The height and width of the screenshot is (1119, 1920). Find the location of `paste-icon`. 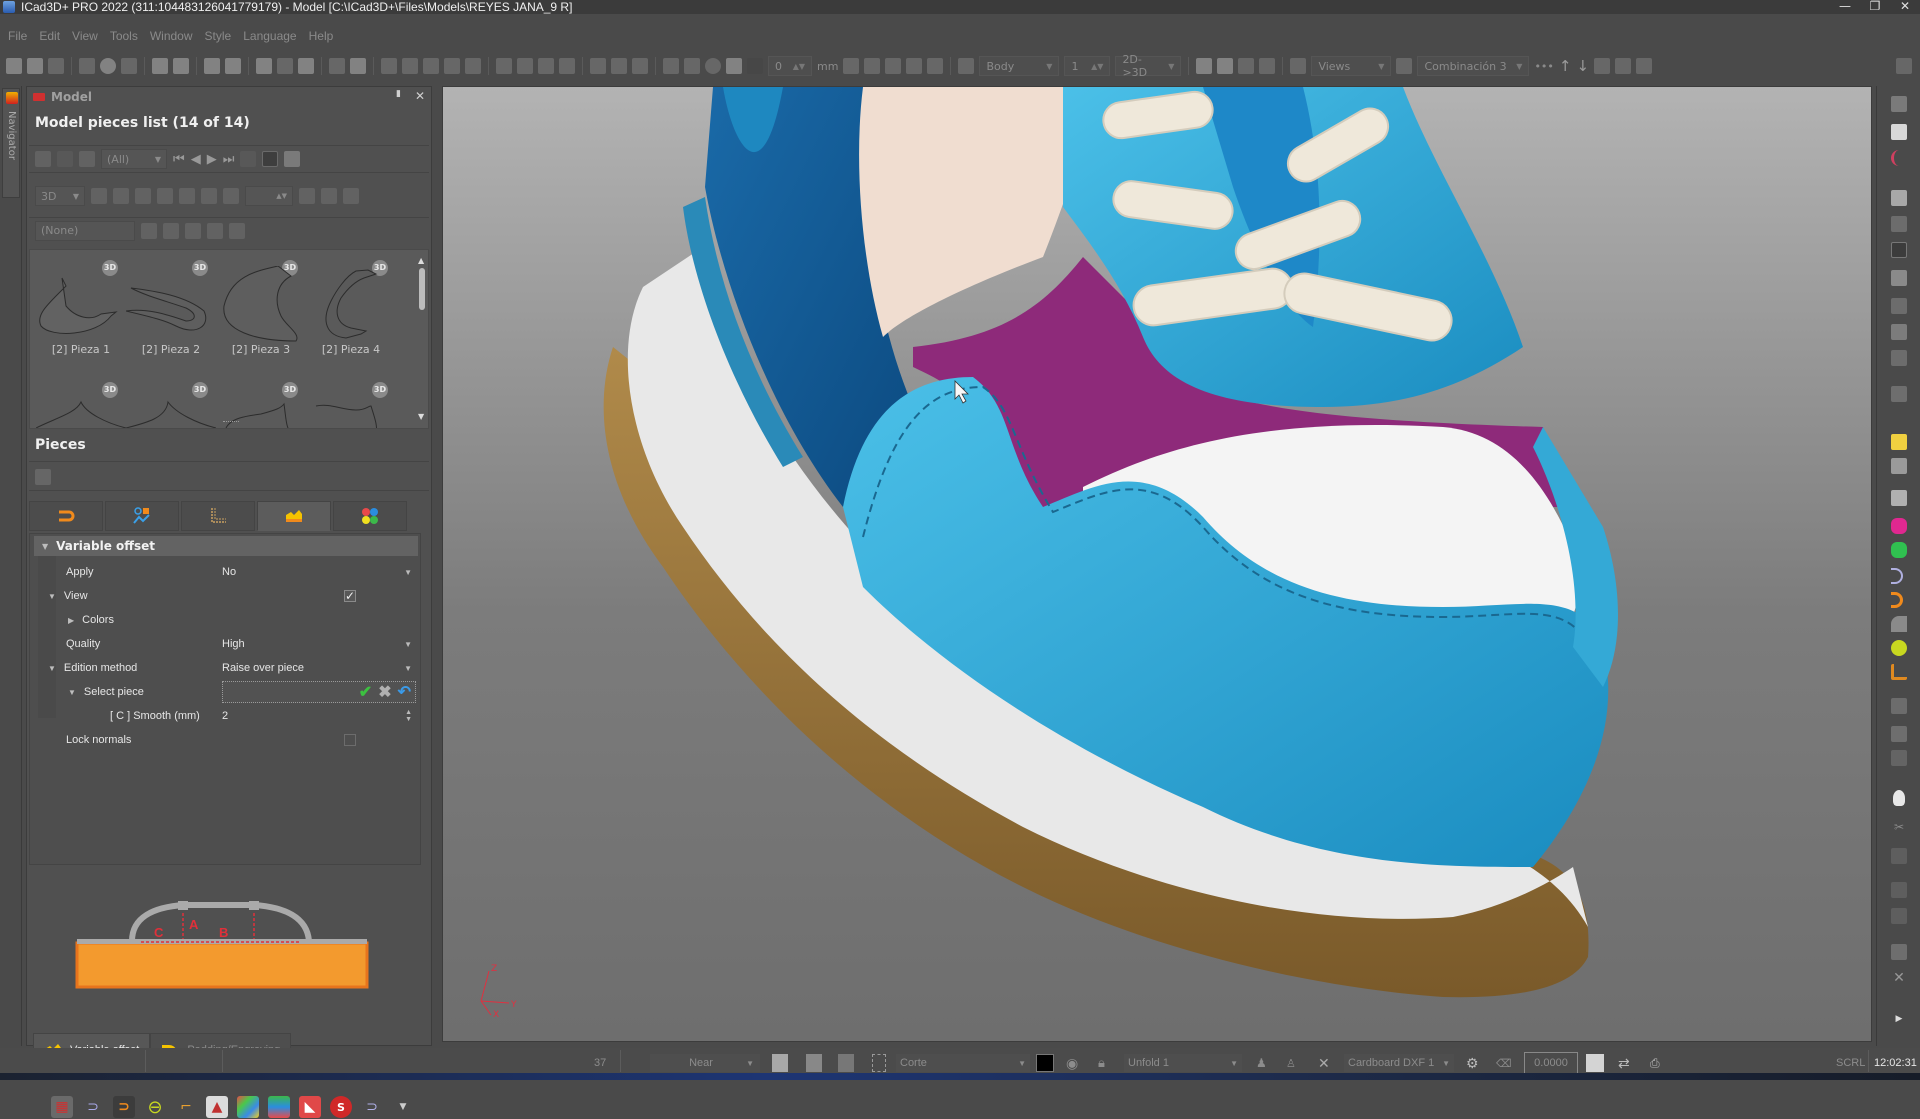

paste-icon is located at coordinates (306, 66).